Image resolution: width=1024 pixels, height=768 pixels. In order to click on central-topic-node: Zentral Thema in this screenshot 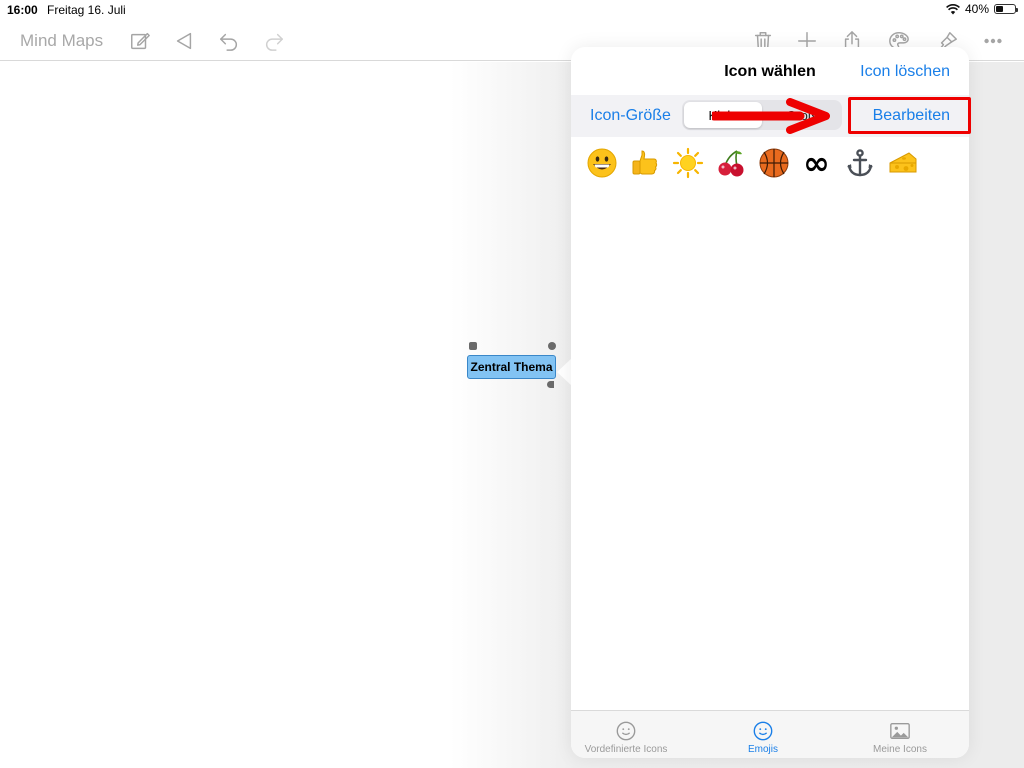, I will do `click(511, 367)`.